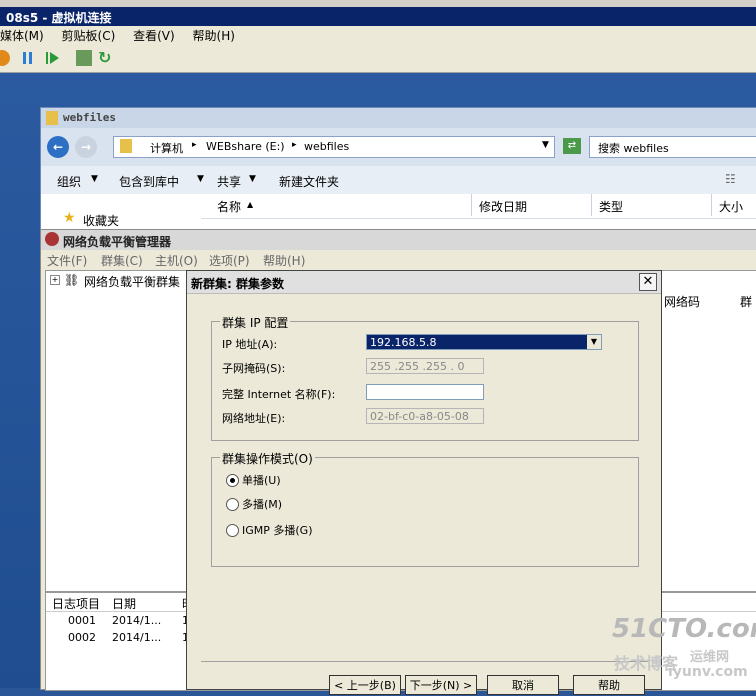  What do you see at coordinates (194, 145) in the screenshot?
I see `crumb-sep-icon: ▸` at bounding box center [194, 145].